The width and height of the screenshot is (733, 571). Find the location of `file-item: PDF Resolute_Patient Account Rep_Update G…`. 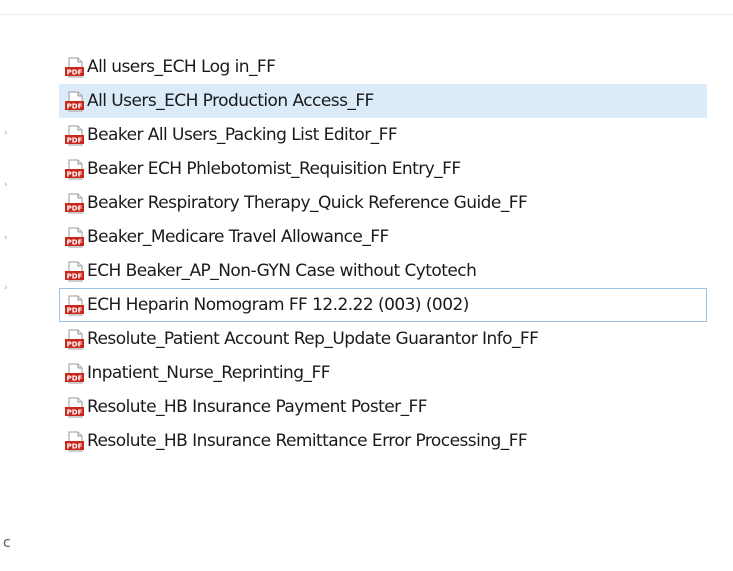

file-item: PDF Resolute_Patient Account Rep_Update G… is located at coordinates (389, 339).